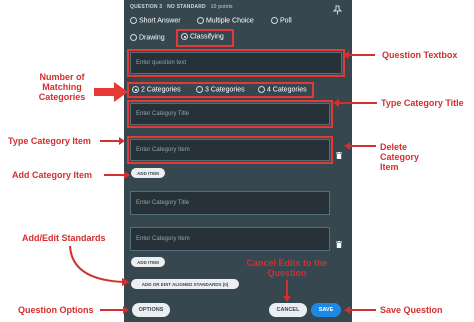 This screenshot has width=474, height=322. Describe the element at coordinates (288, 310) in the screenshot. I see `cancel-button: CANCEL` at that location.